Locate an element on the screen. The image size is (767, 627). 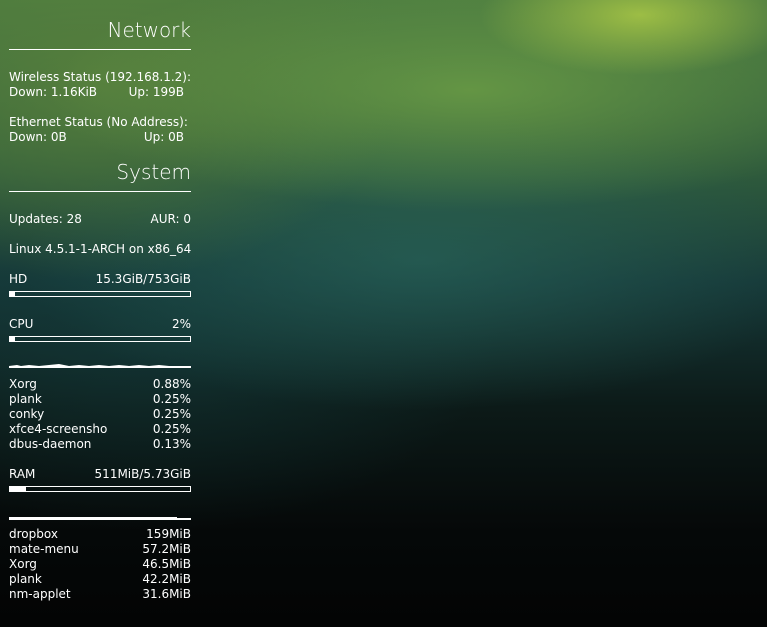
cpu-row: CPU 2% is located at coordinates (100, 324).